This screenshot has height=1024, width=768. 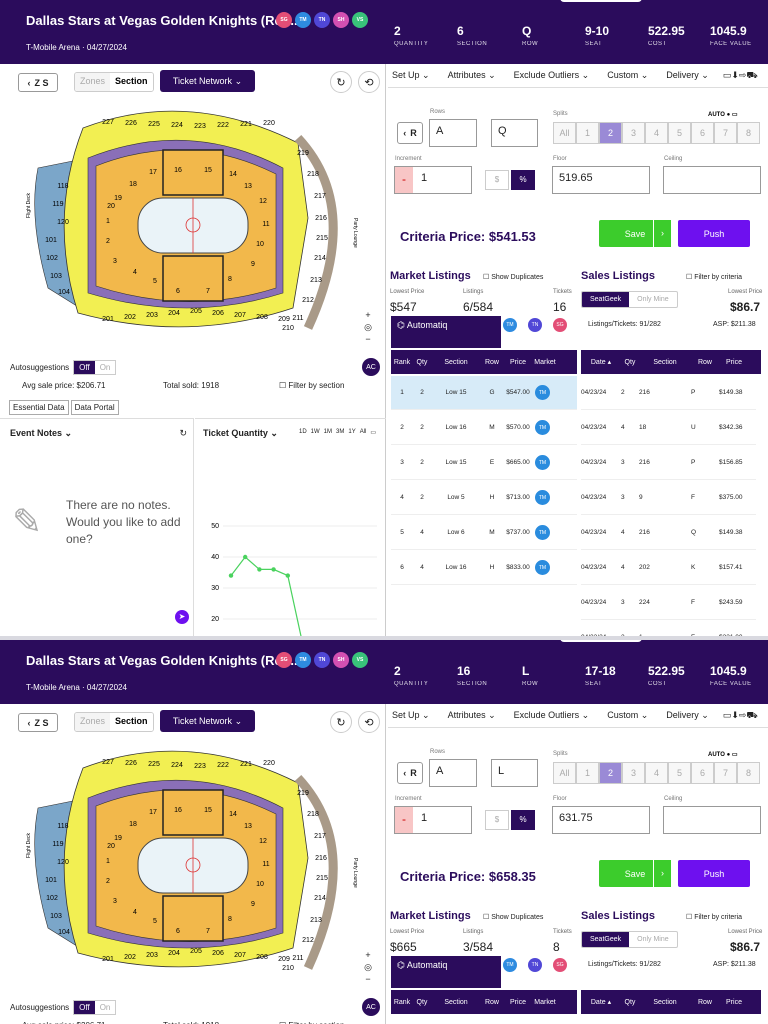 I want to click on section-6: 6, so click(x=178, y=291).